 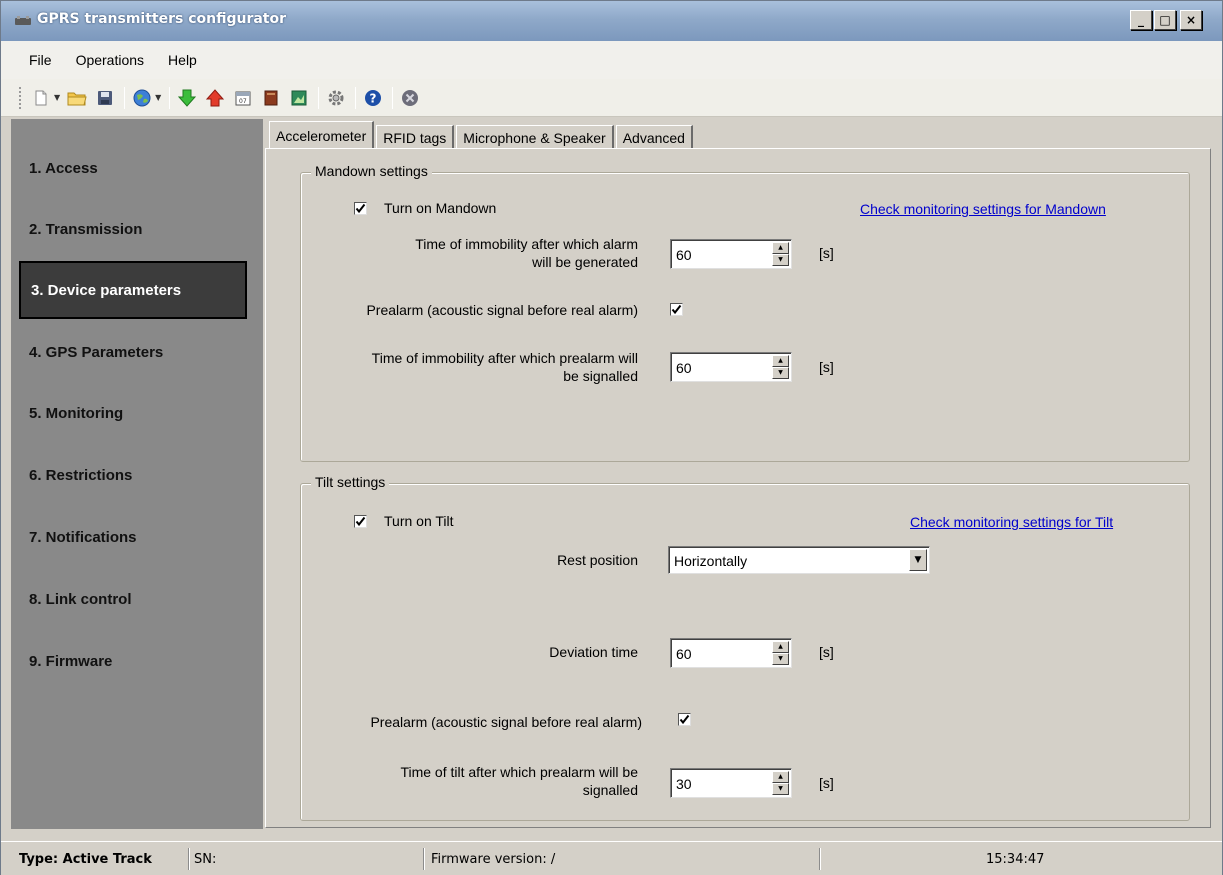 What do you see at coordinates (799, 560) in the screenshot?
I see `rest-position-select: Horizontally ▼` at bounding box center [799, 560].